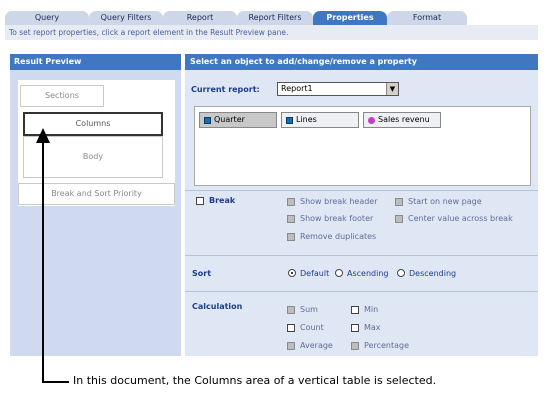 This screenshot has width=547, height=393. What do you see at coordinates (225, 89) in the screenshot?
I see `current-report-label: Current report:` at bounding box center [225, 89].